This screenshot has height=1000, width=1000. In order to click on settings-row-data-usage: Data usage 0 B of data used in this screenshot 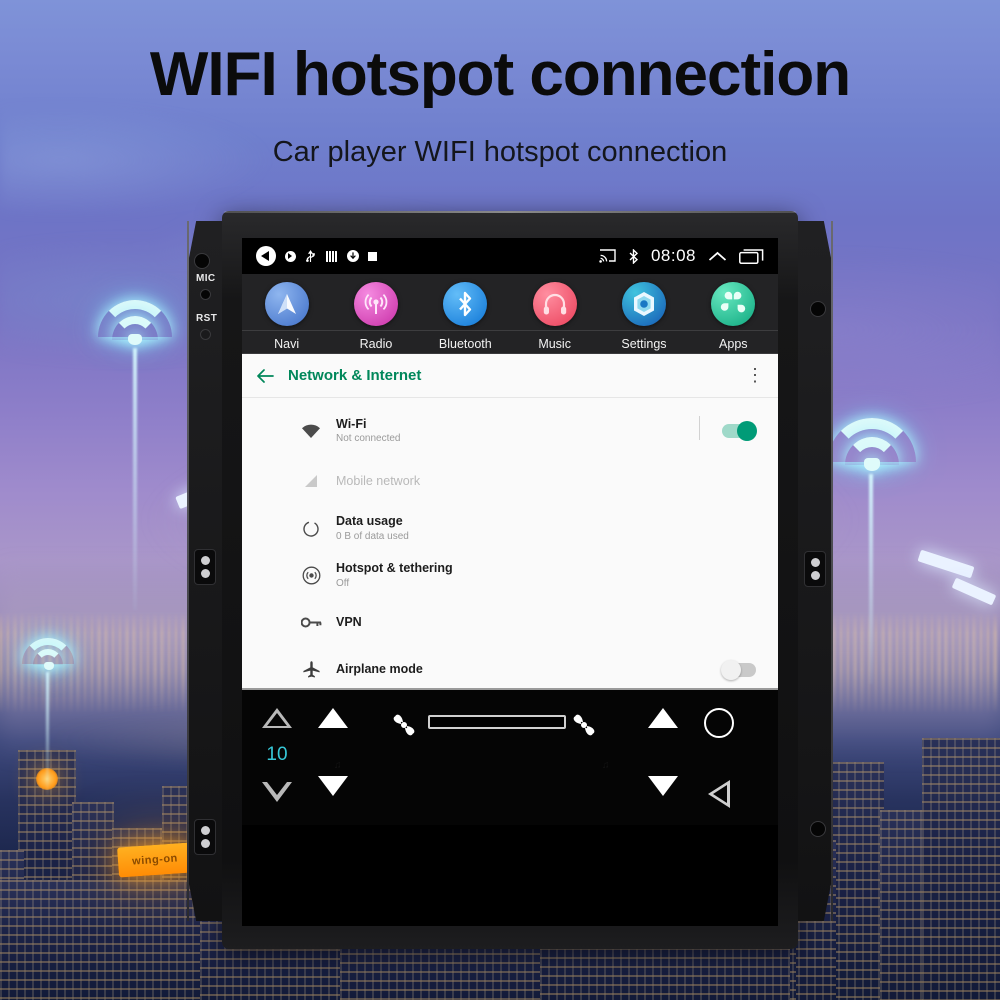, I will do `click(510, 528)`.